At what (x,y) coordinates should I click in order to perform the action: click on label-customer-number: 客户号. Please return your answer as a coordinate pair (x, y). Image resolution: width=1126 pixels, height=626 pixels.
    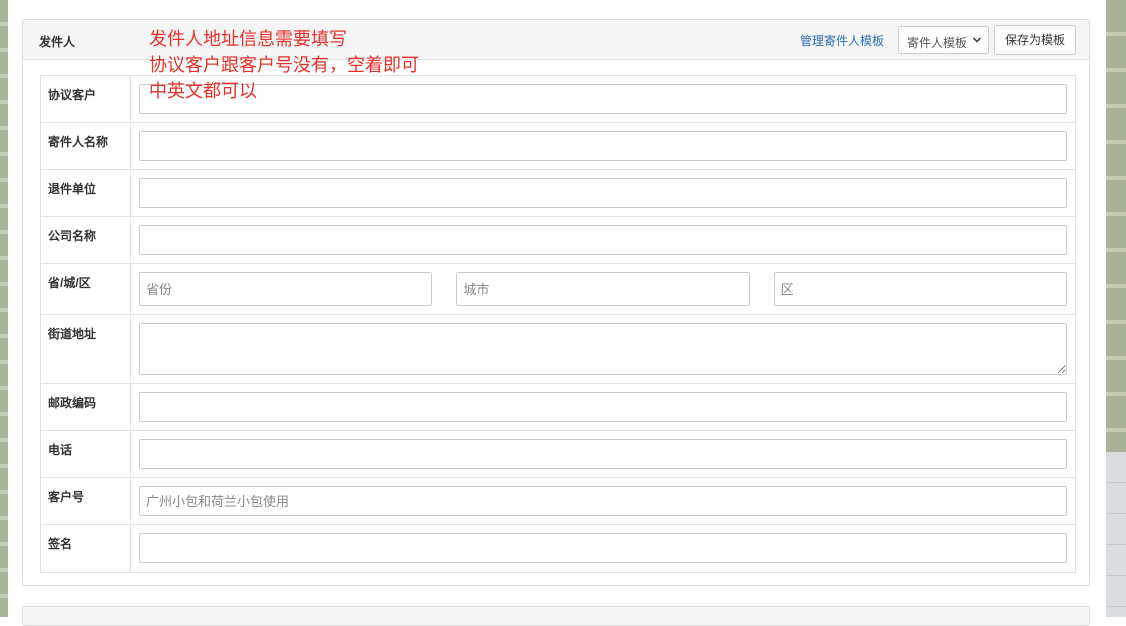
    Looking at the image, I should click on (86, 501).